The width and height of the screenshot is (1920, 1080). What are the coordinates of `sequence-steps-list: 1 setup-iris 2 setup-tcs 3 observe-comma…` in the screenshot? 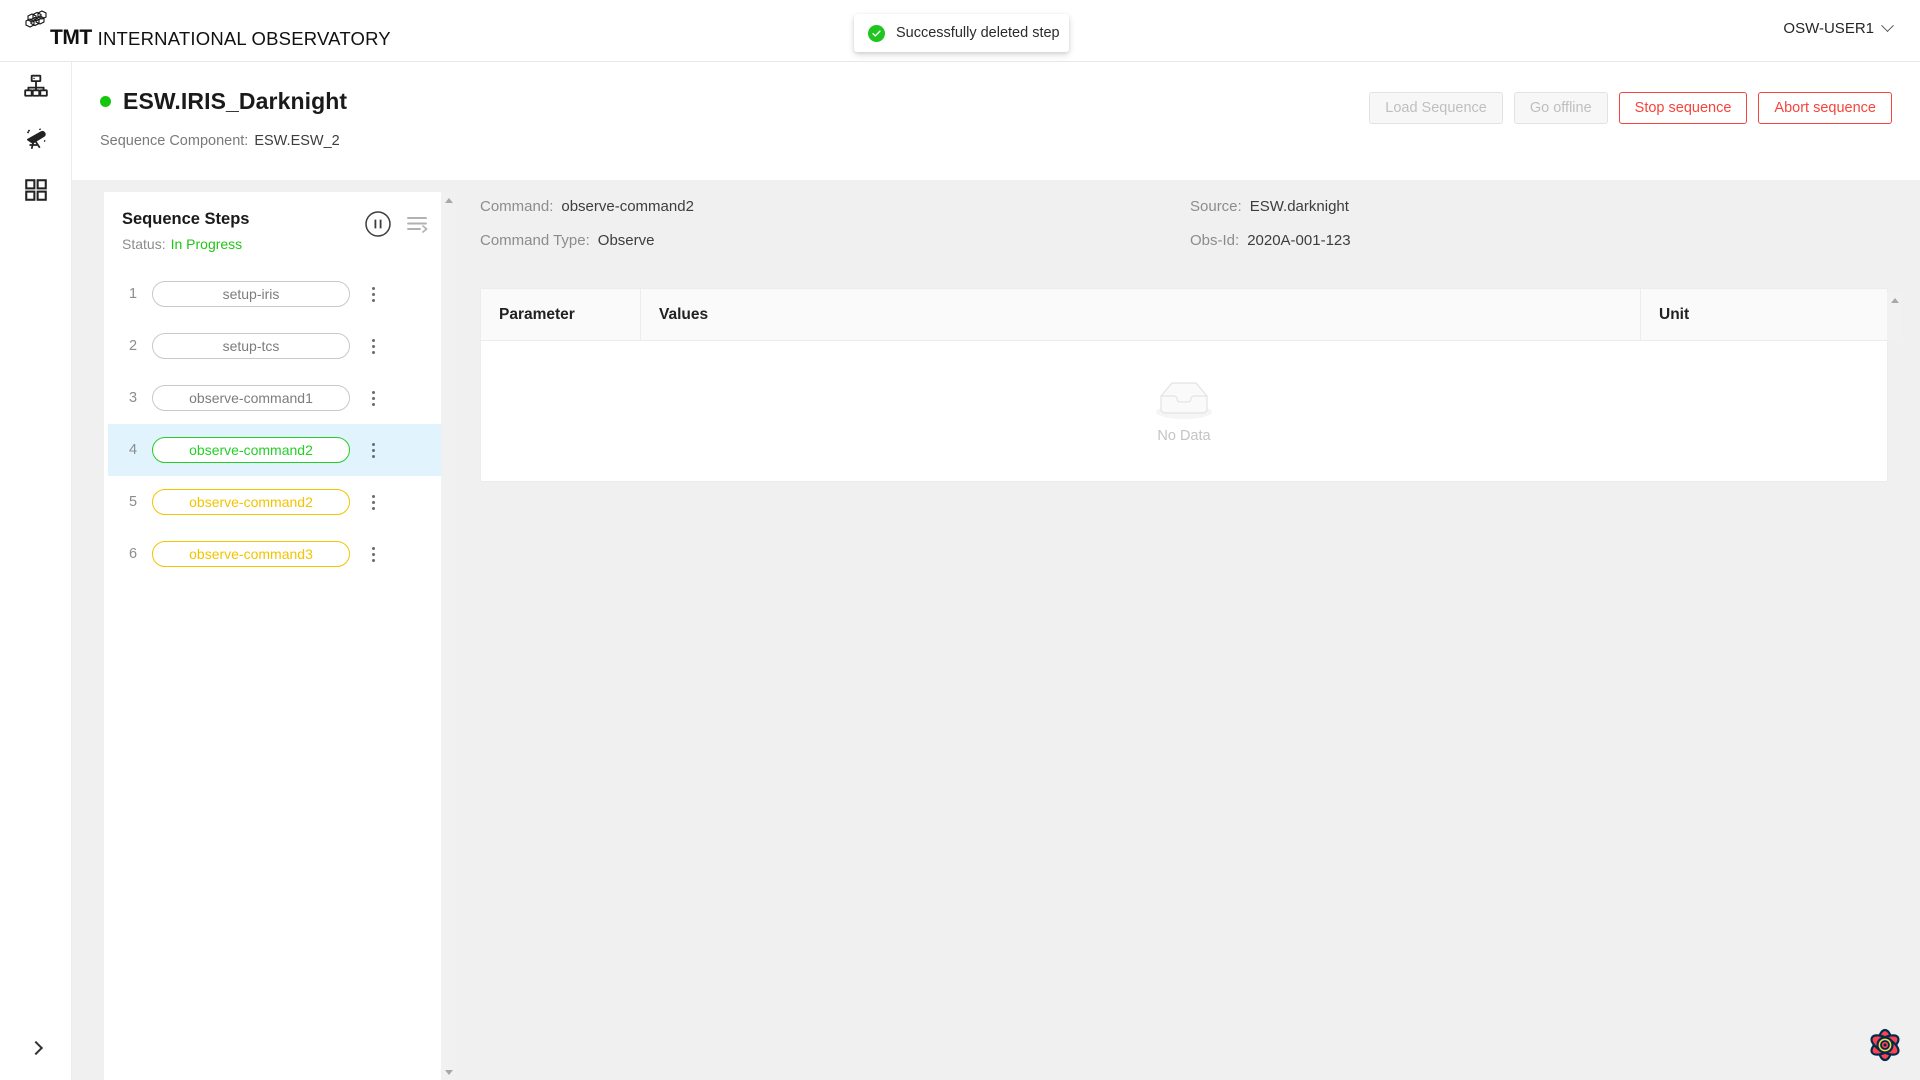 It's located at (279, 424).